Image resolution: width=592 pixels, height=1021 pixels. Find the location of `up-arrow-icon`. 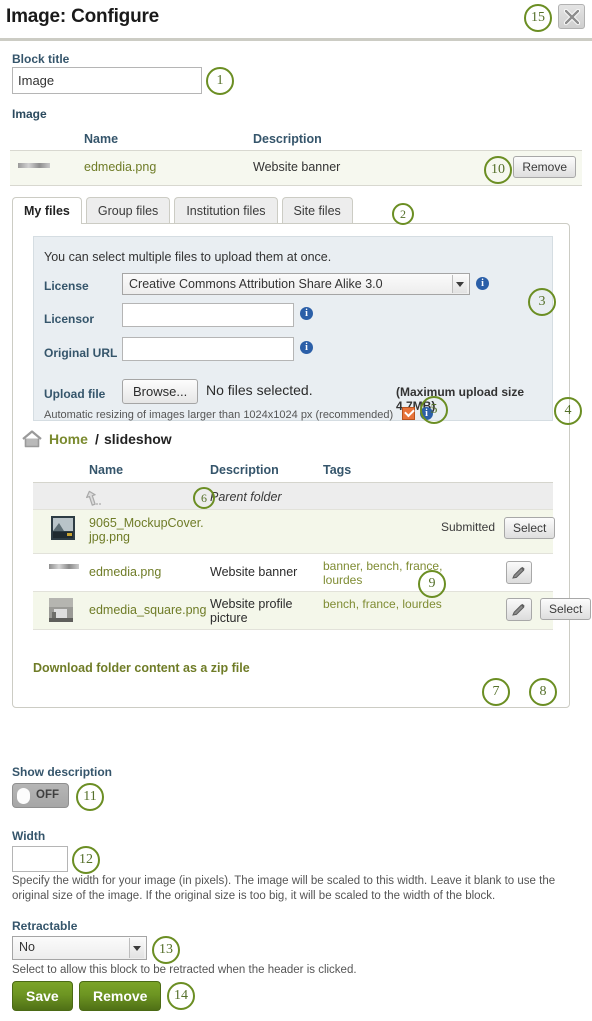

up-arrow-icon is located at coordinates (93, 498).